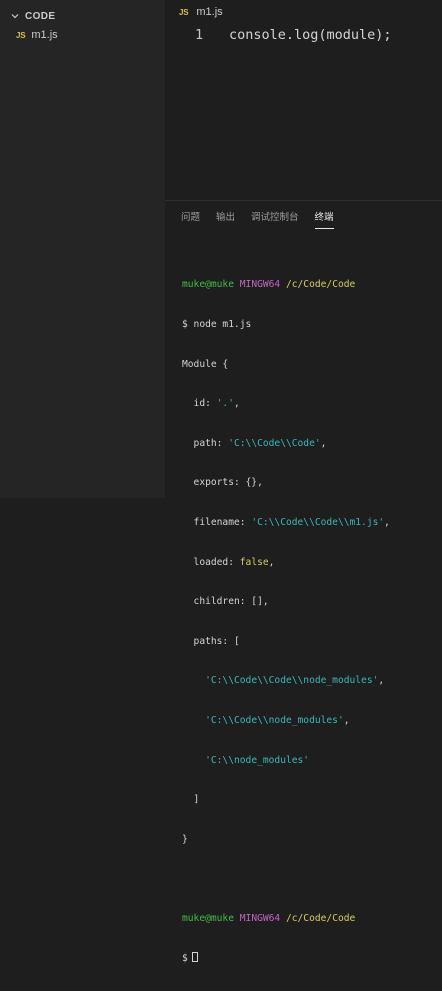  I want to click on file-item-m1-js: JS m1.js, so click(37, 35).